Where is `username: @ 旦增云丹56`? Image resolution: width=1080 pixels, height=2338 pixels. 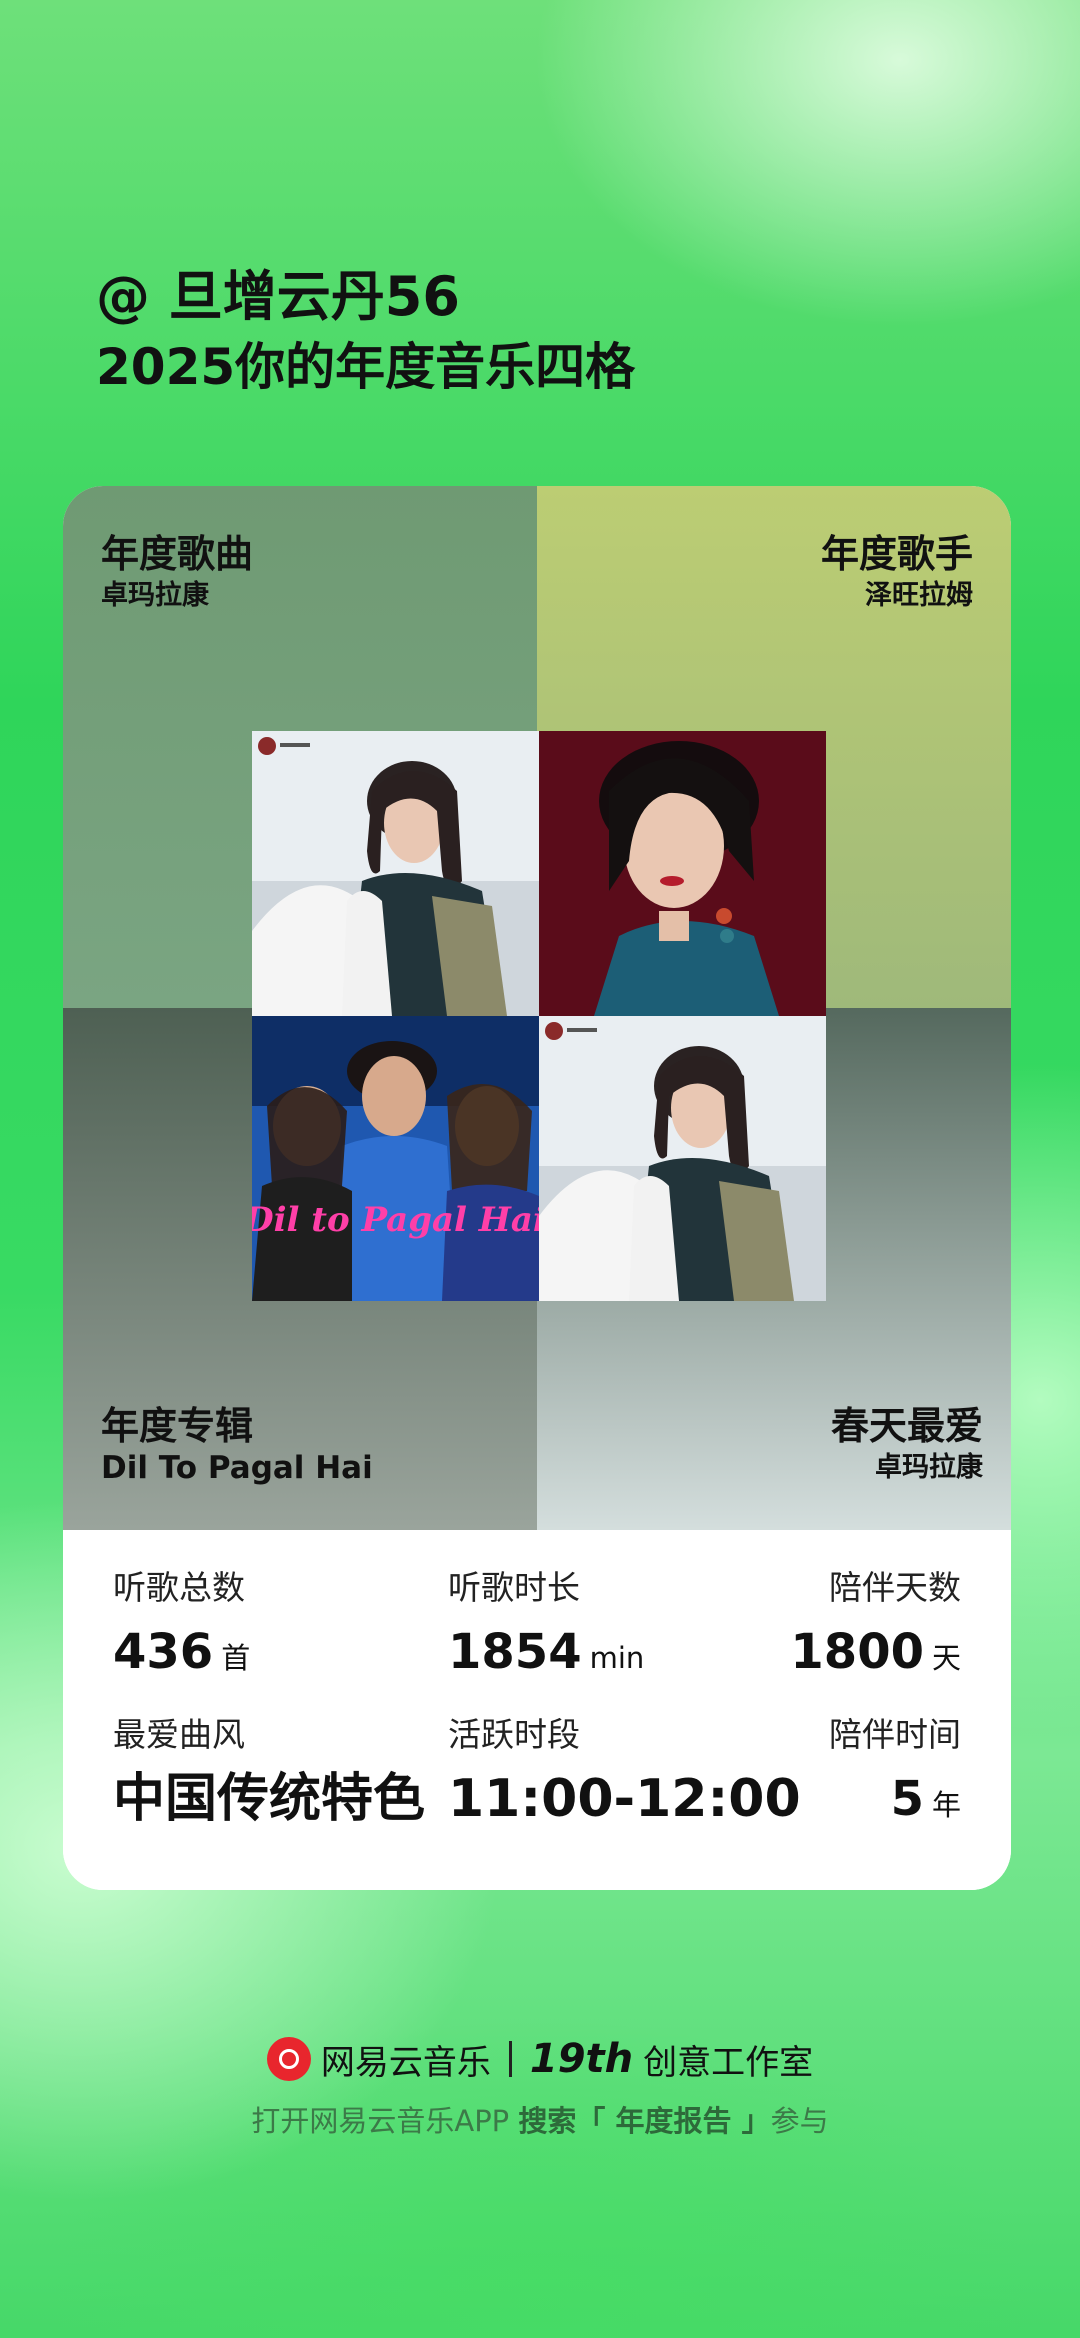
username: @ 旦增云丹56 is located at coordinates (278, 296).